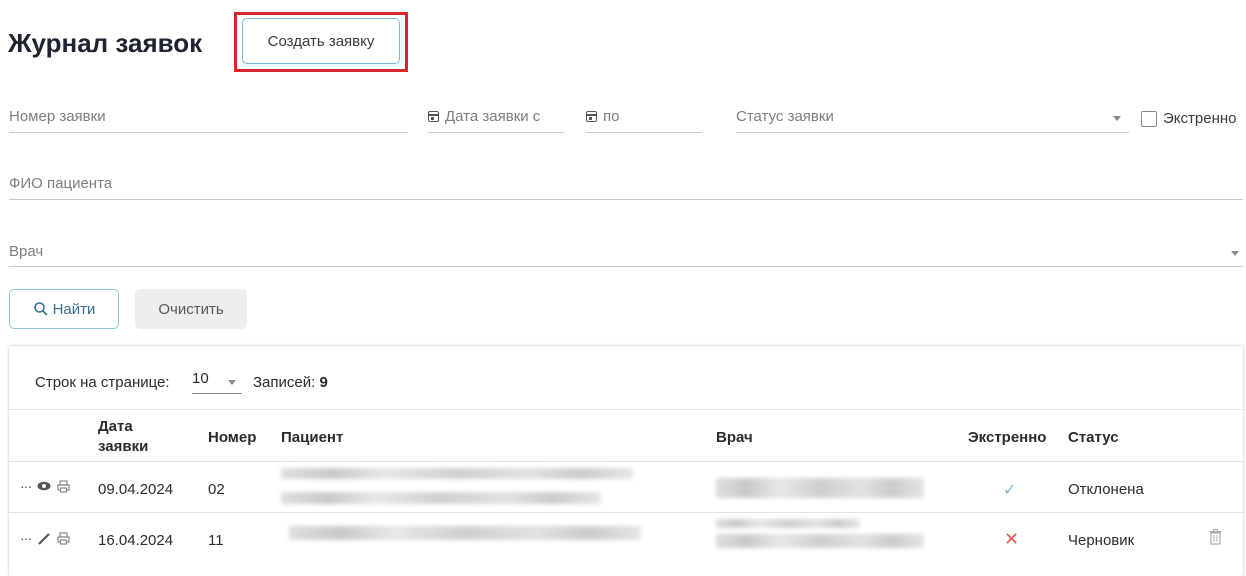 This screenshot has width=1246, height=576. I want to click on row-2-status: Черновик, so click(1101, 540).